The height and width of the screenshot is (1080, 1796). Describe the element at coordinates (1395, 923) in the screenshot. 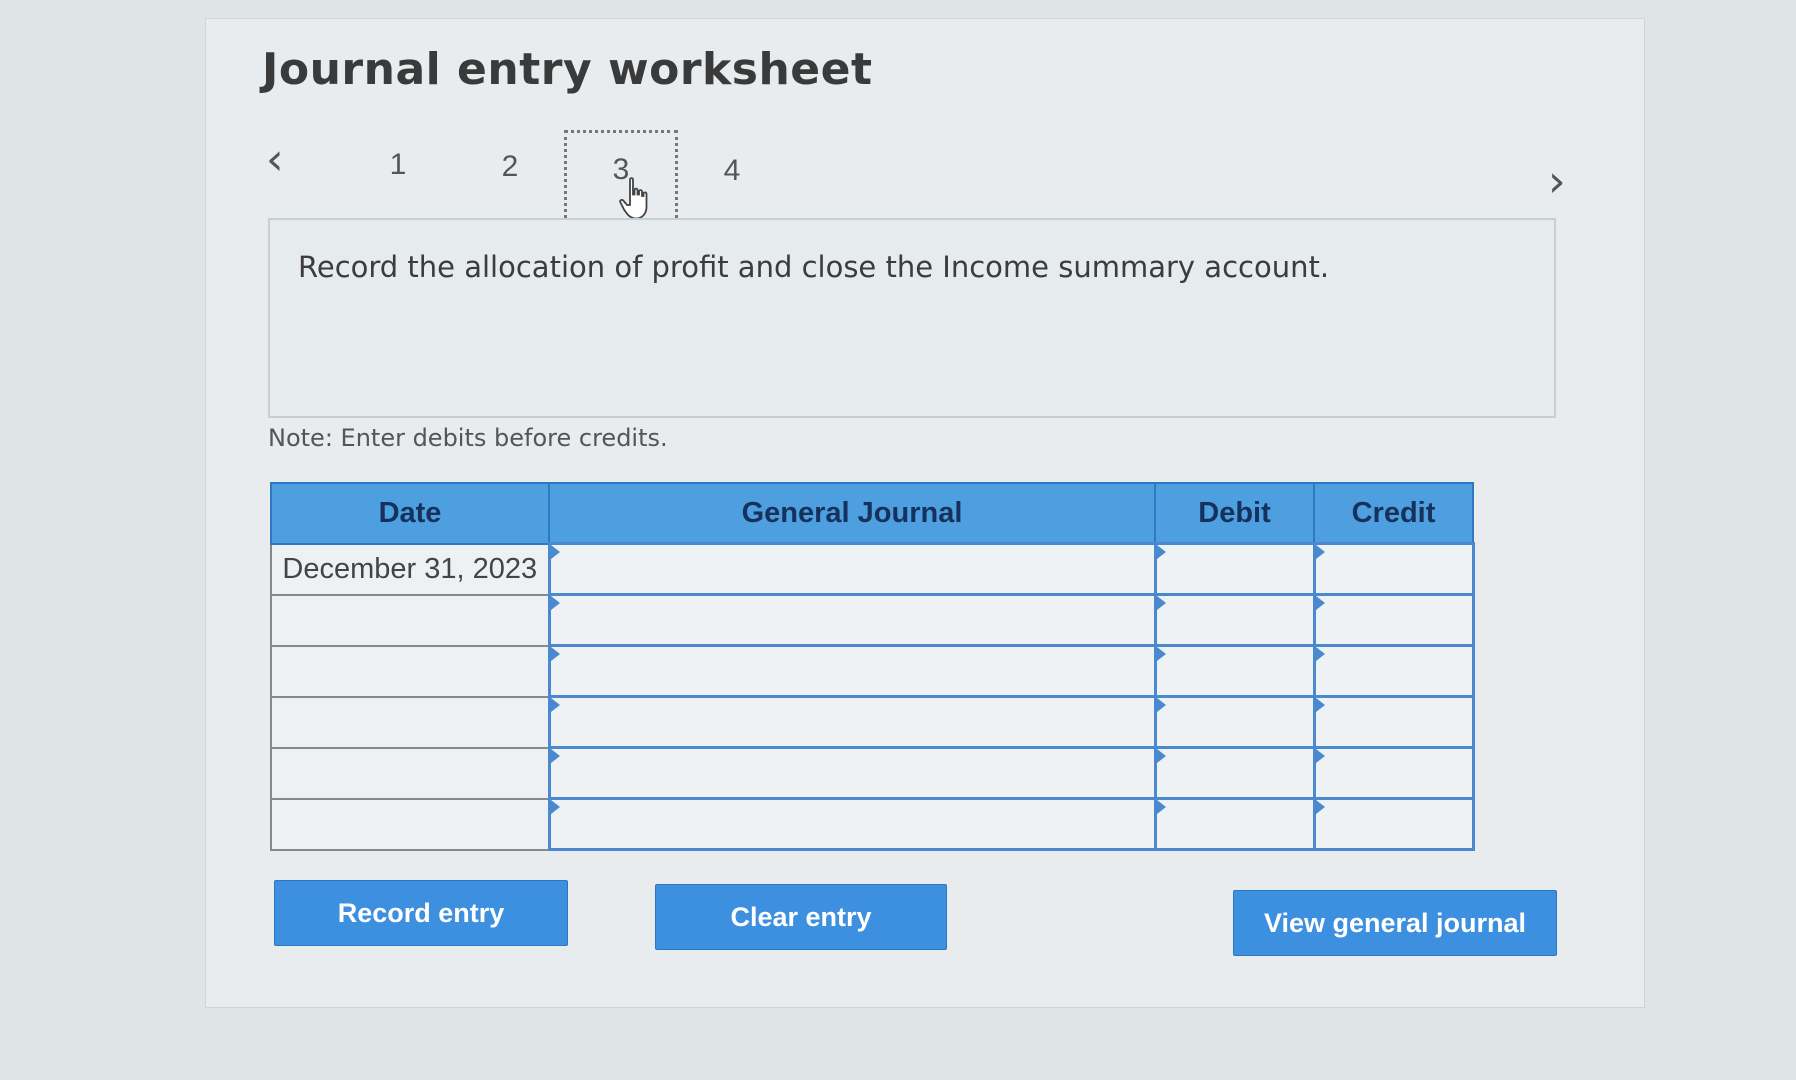

I see `view-general-journal-button: View general journal` at that location.